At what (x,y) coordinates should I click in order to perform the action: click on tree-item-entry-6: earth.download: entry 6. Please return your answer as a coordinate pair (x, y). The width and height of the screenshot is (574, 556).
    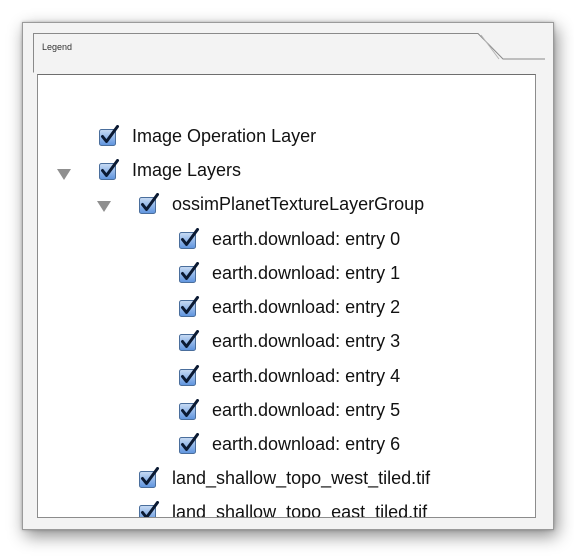
    Looking at the image, I should click on (289, 444).